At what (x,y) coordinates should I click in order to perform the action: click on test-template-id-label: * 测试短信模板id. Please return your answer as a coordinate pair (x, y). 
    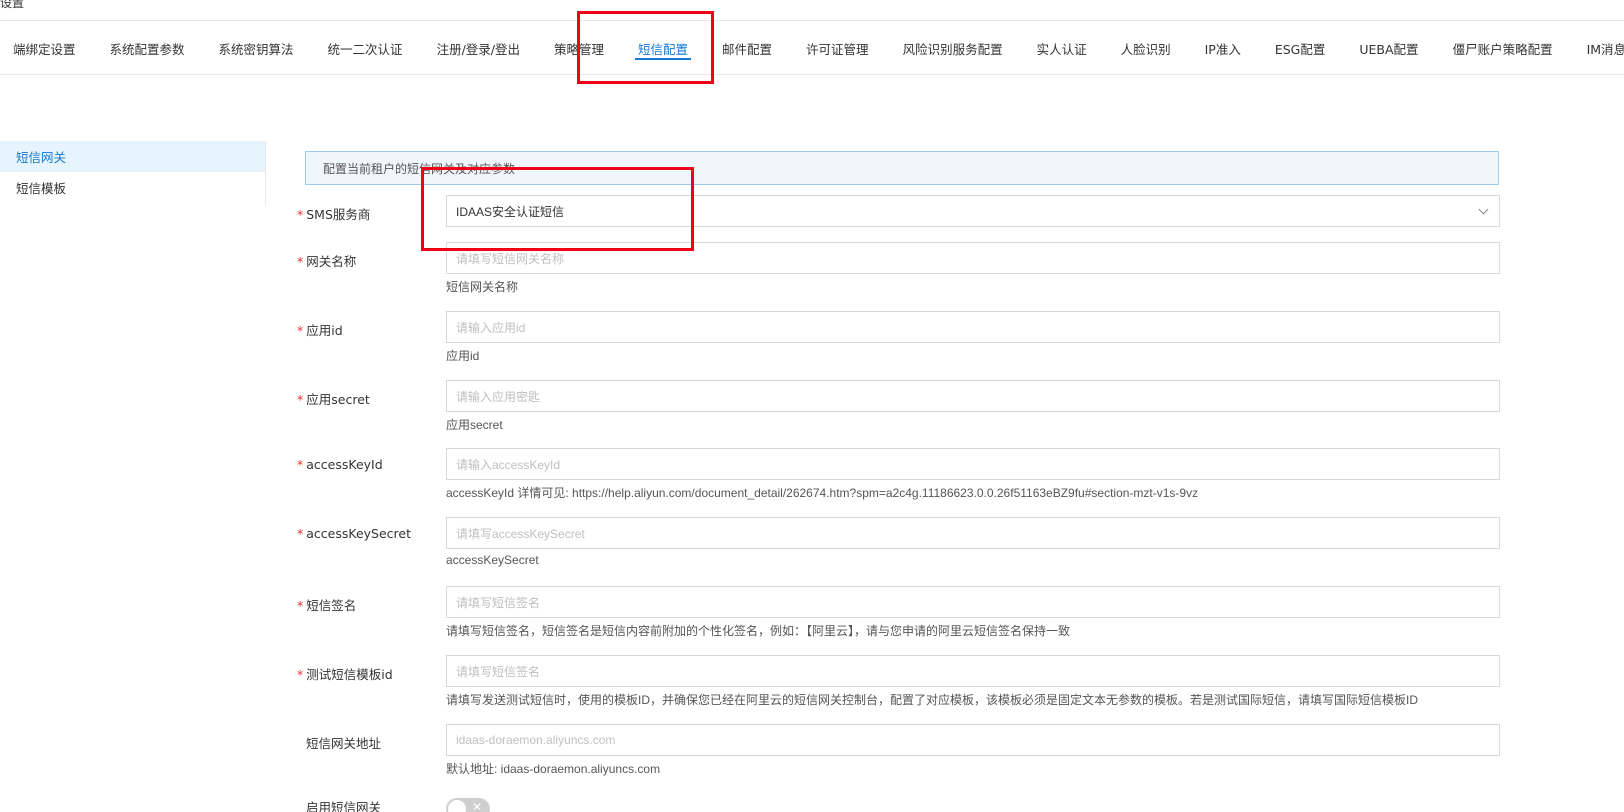
    Looking at the image, I should click on (345, 674).